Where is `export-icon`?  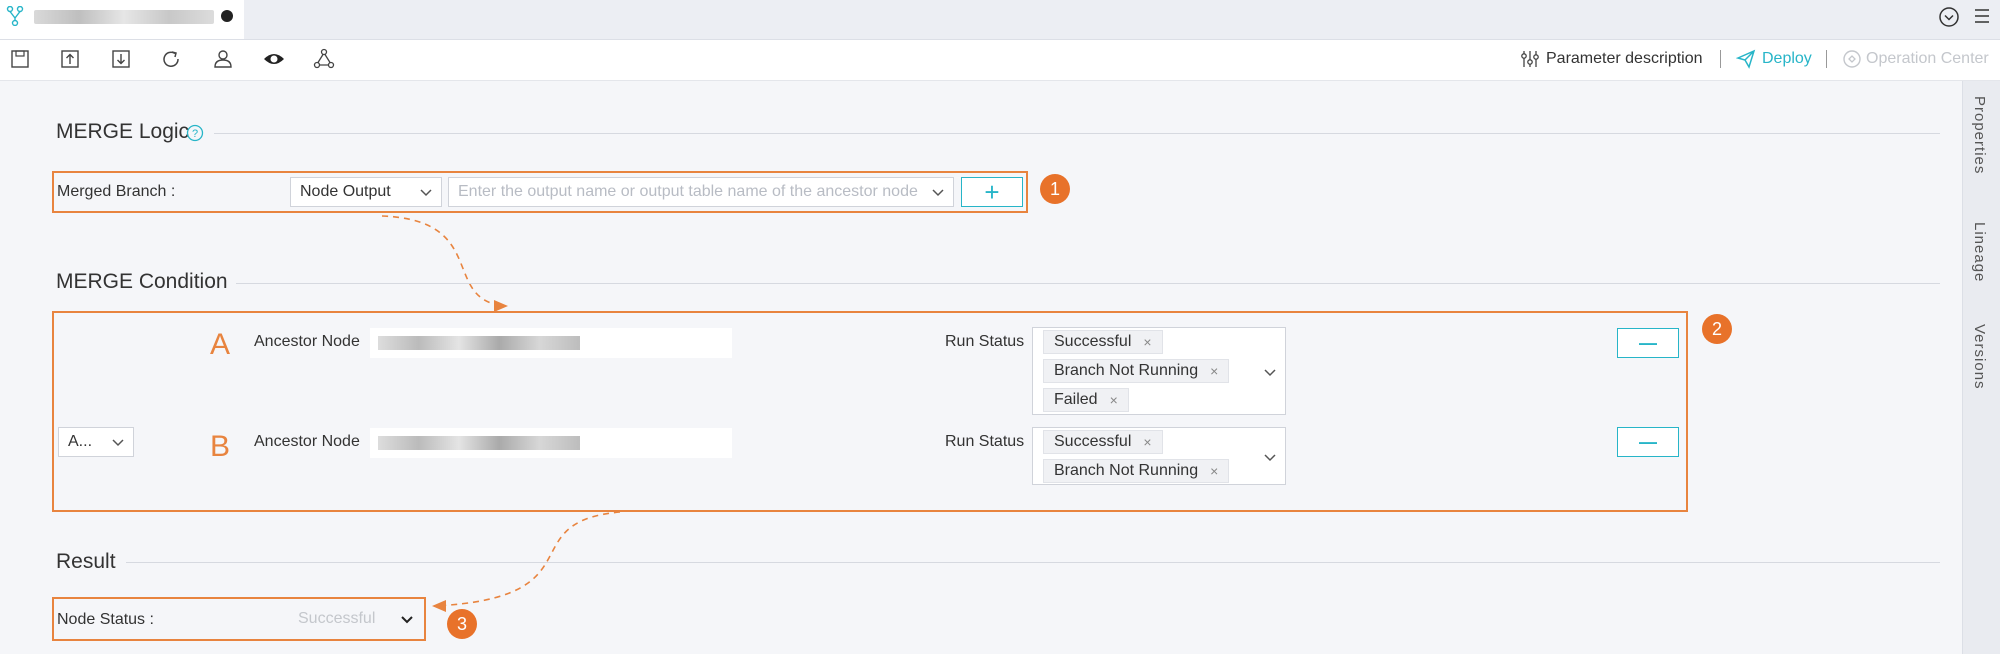 export-icon is located at coordinates (121, 59).